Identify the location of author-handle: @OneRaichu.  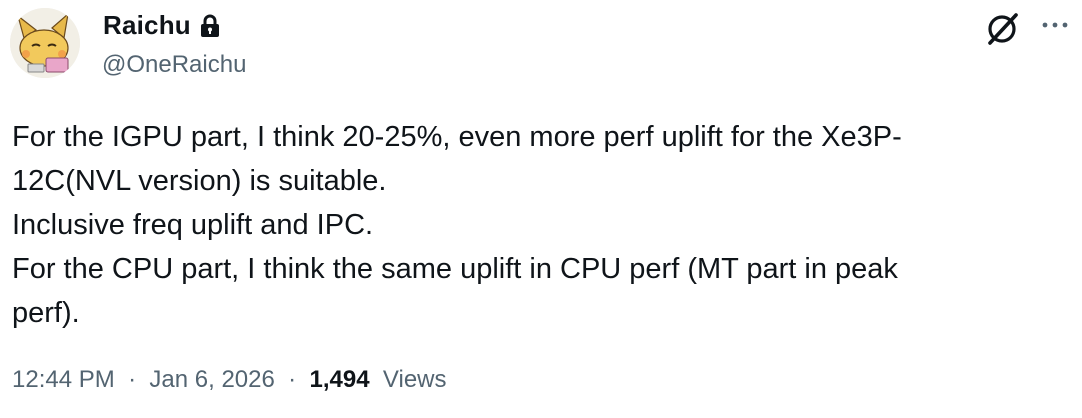
(174, 65).